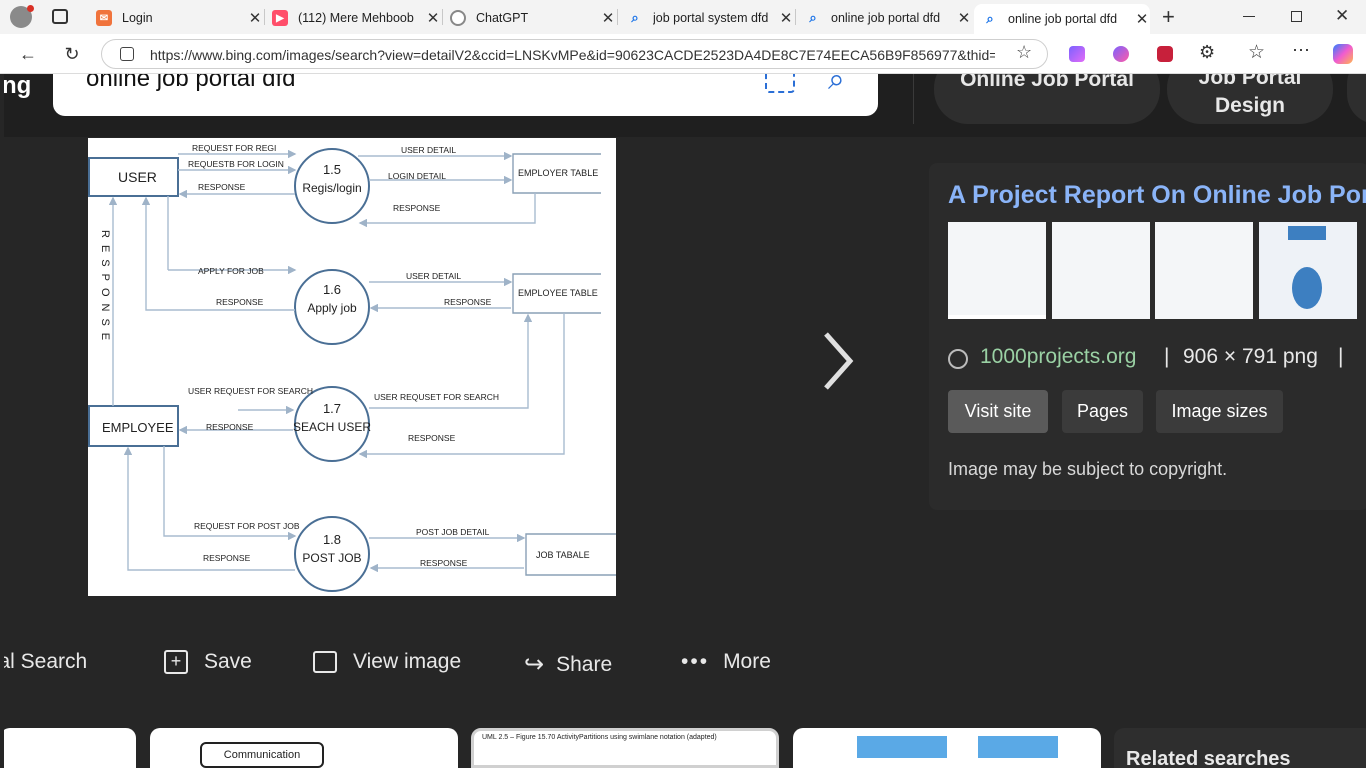  I want to click on tab-job-portal-system-dfd: ⌕ job portal system dfd ✕, so click(706, 18).